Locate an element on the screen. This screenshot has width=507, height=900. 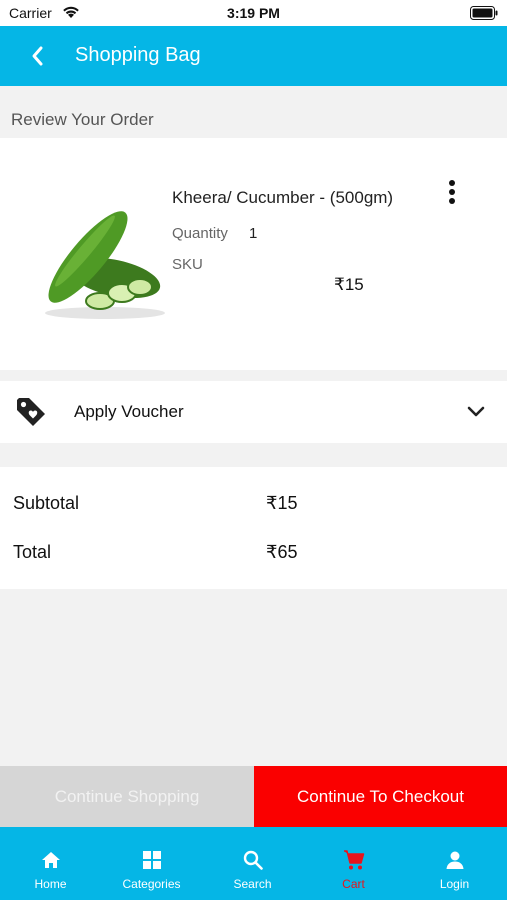
status-bar: Carrier 3:19 PM is located at coordinates (253, 13).